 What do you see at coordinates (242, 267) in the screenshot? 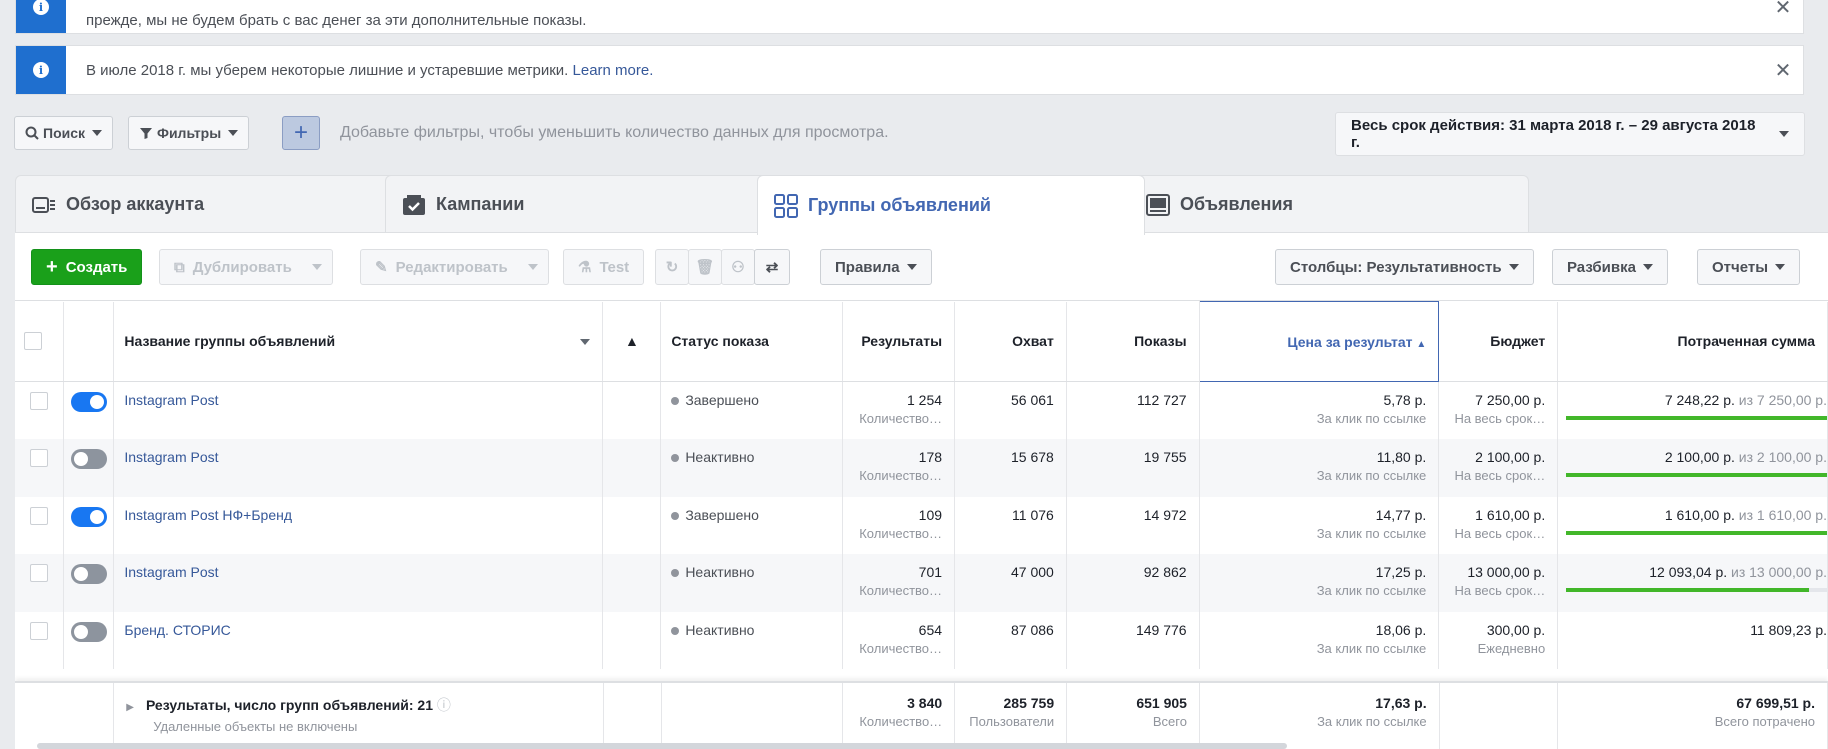
I see `duplicate-label: Дублировать` at bounding box center [242, 267].